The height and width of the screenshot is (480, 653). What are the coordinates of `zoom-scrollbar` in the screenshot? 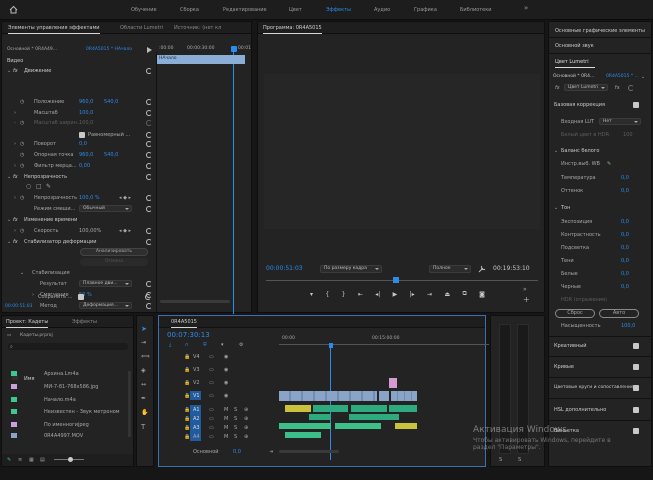 It's located at (195, 301).